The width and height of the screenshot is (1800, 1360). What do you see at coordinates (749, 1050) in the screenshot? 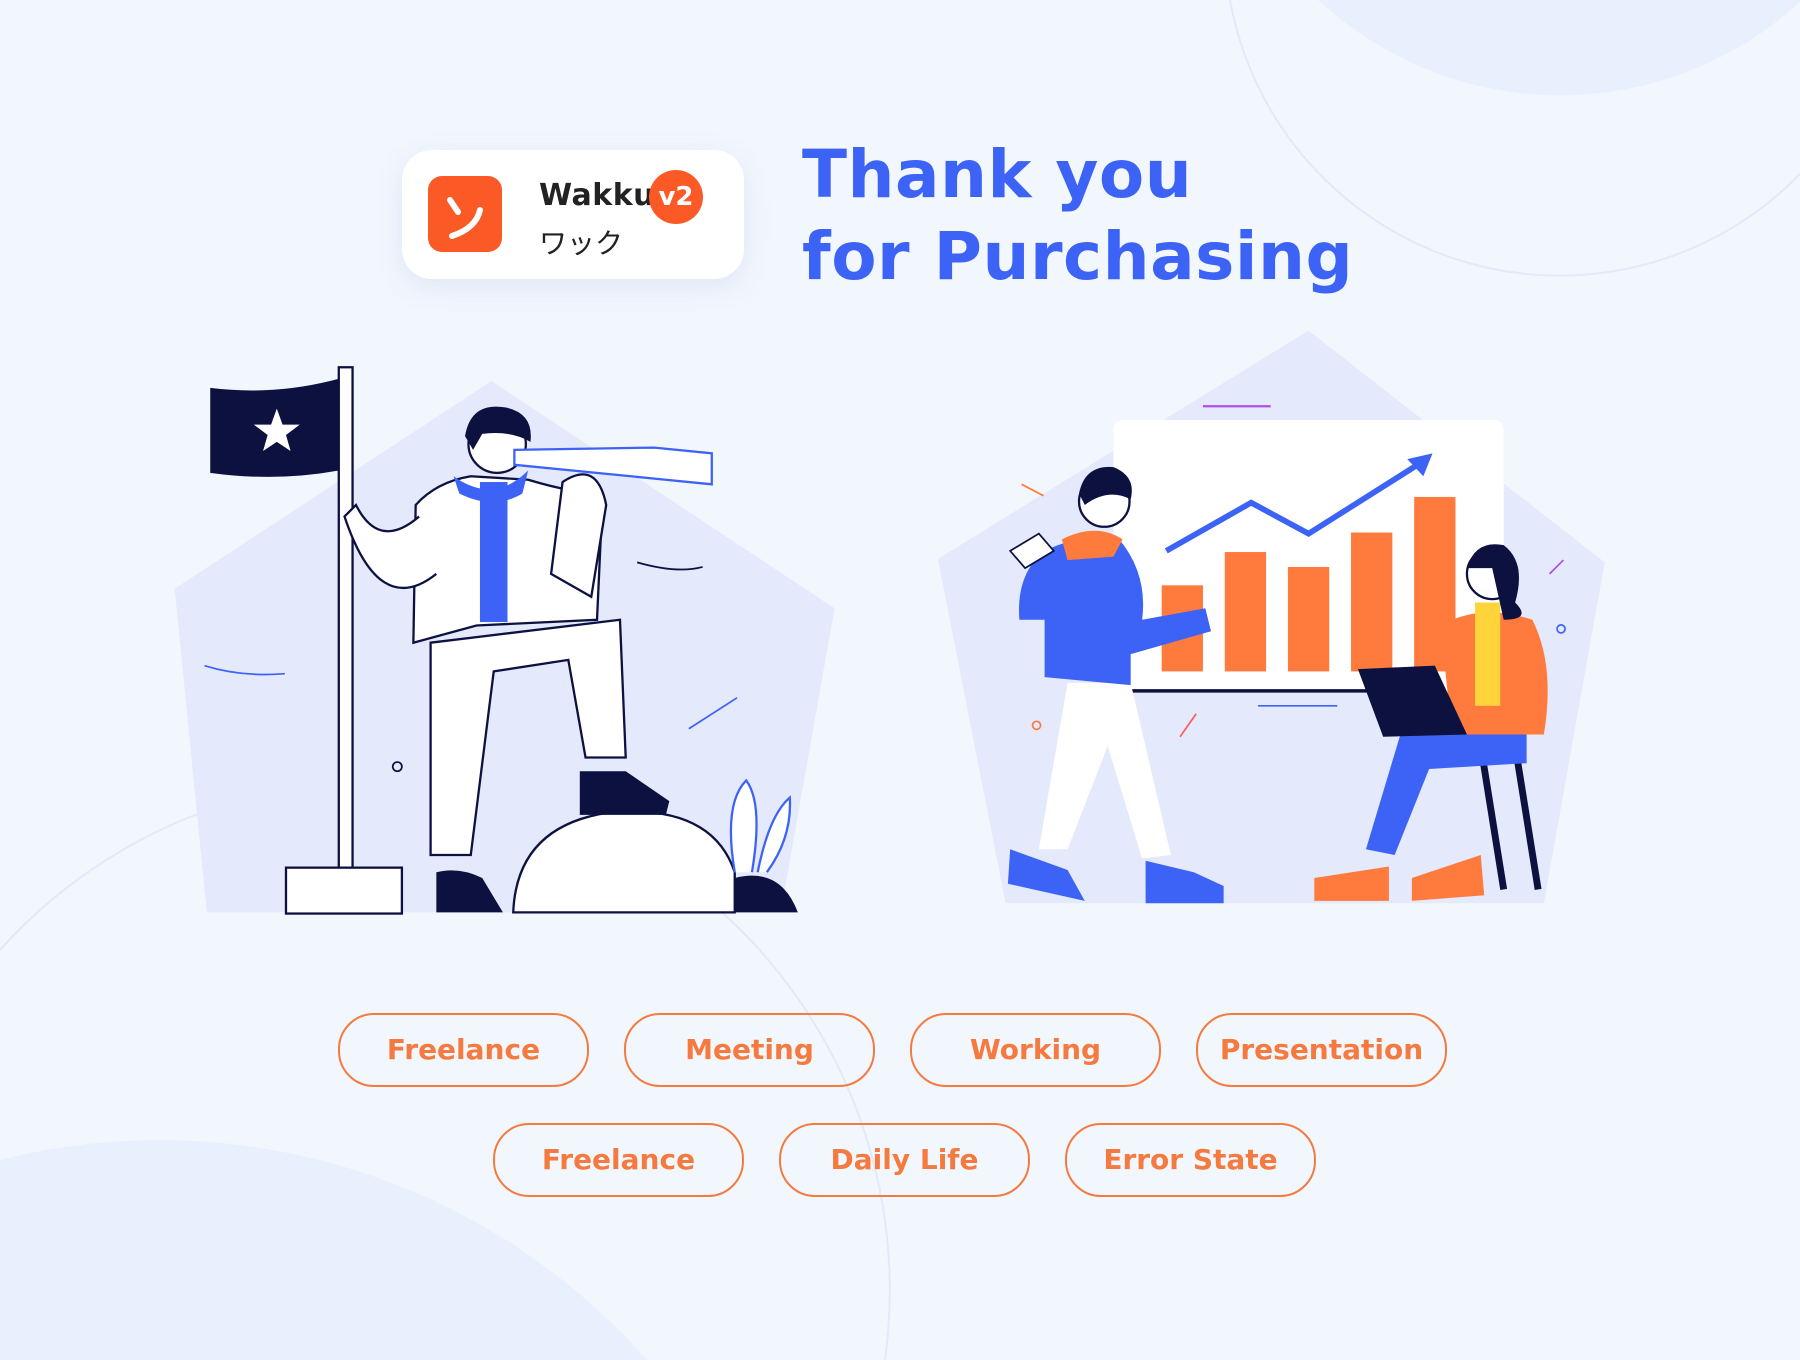
I see `category-pill-meeting: Meeting` at bounding box center [749, 1050].